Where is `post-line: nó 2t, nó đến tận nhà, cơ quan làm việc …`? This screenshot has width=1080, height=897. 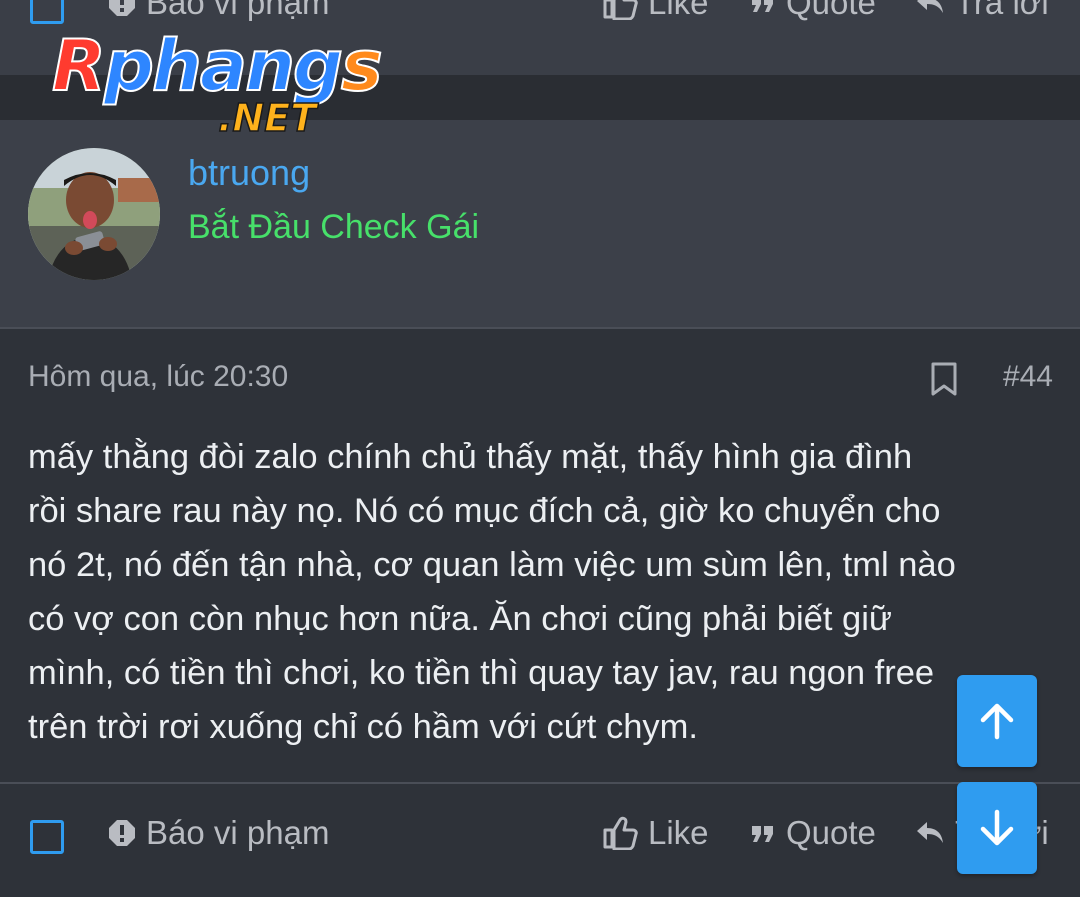
post-line: nó 2t, nó đến tận nhà, cơ quan làm việc … is located at coordinates (492, 565).